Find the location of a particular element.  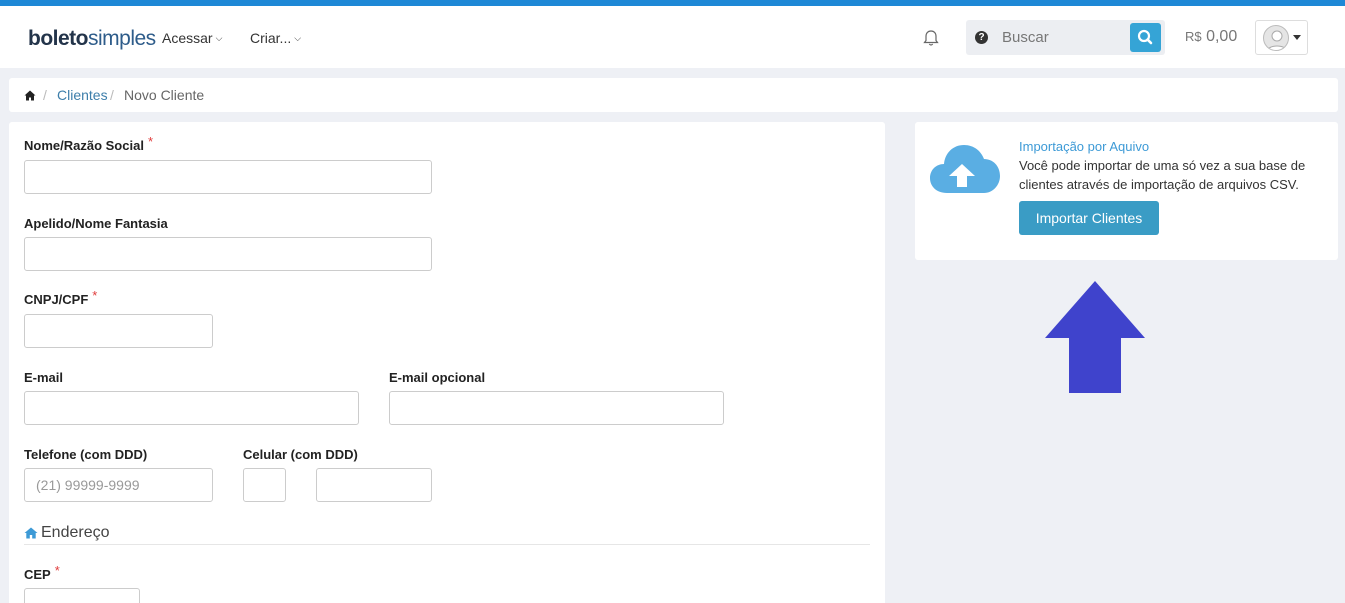

cnpj-input is located at coordinates (118, 331).